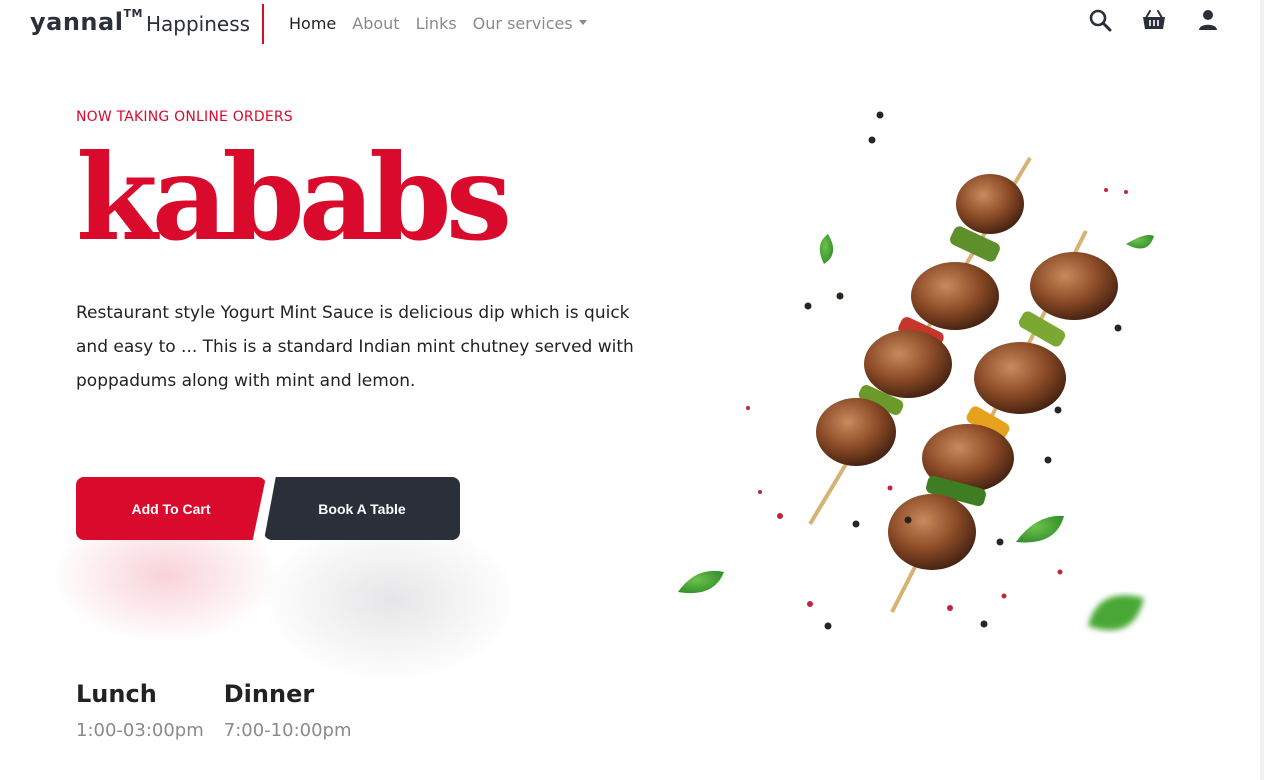  What do you see at coordinates (287, 730) in the screenshot?
I see `hours-dinner-time: 7:00-10:00pm` at bounding box center [287, 730].